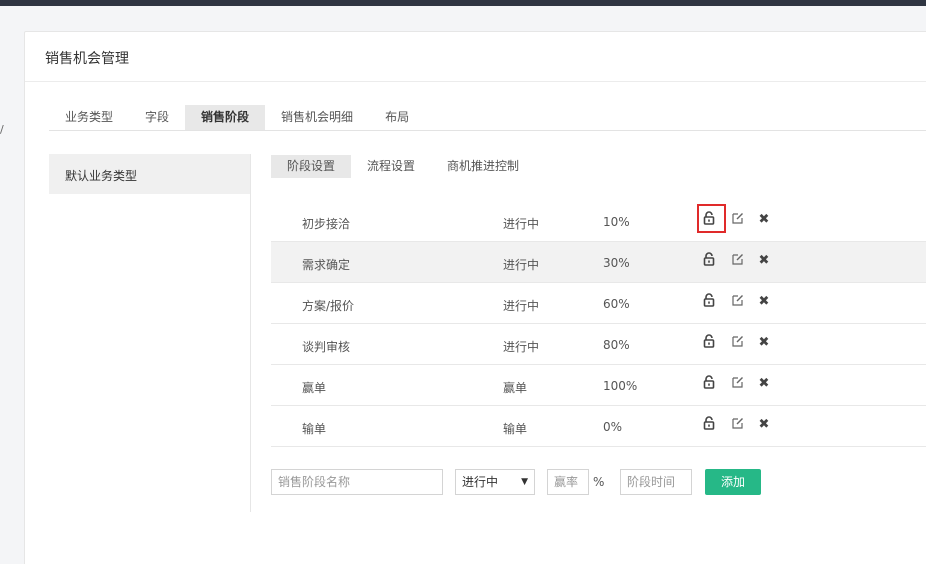  I want to click on tab-layout: 布局, so click(397, 117).